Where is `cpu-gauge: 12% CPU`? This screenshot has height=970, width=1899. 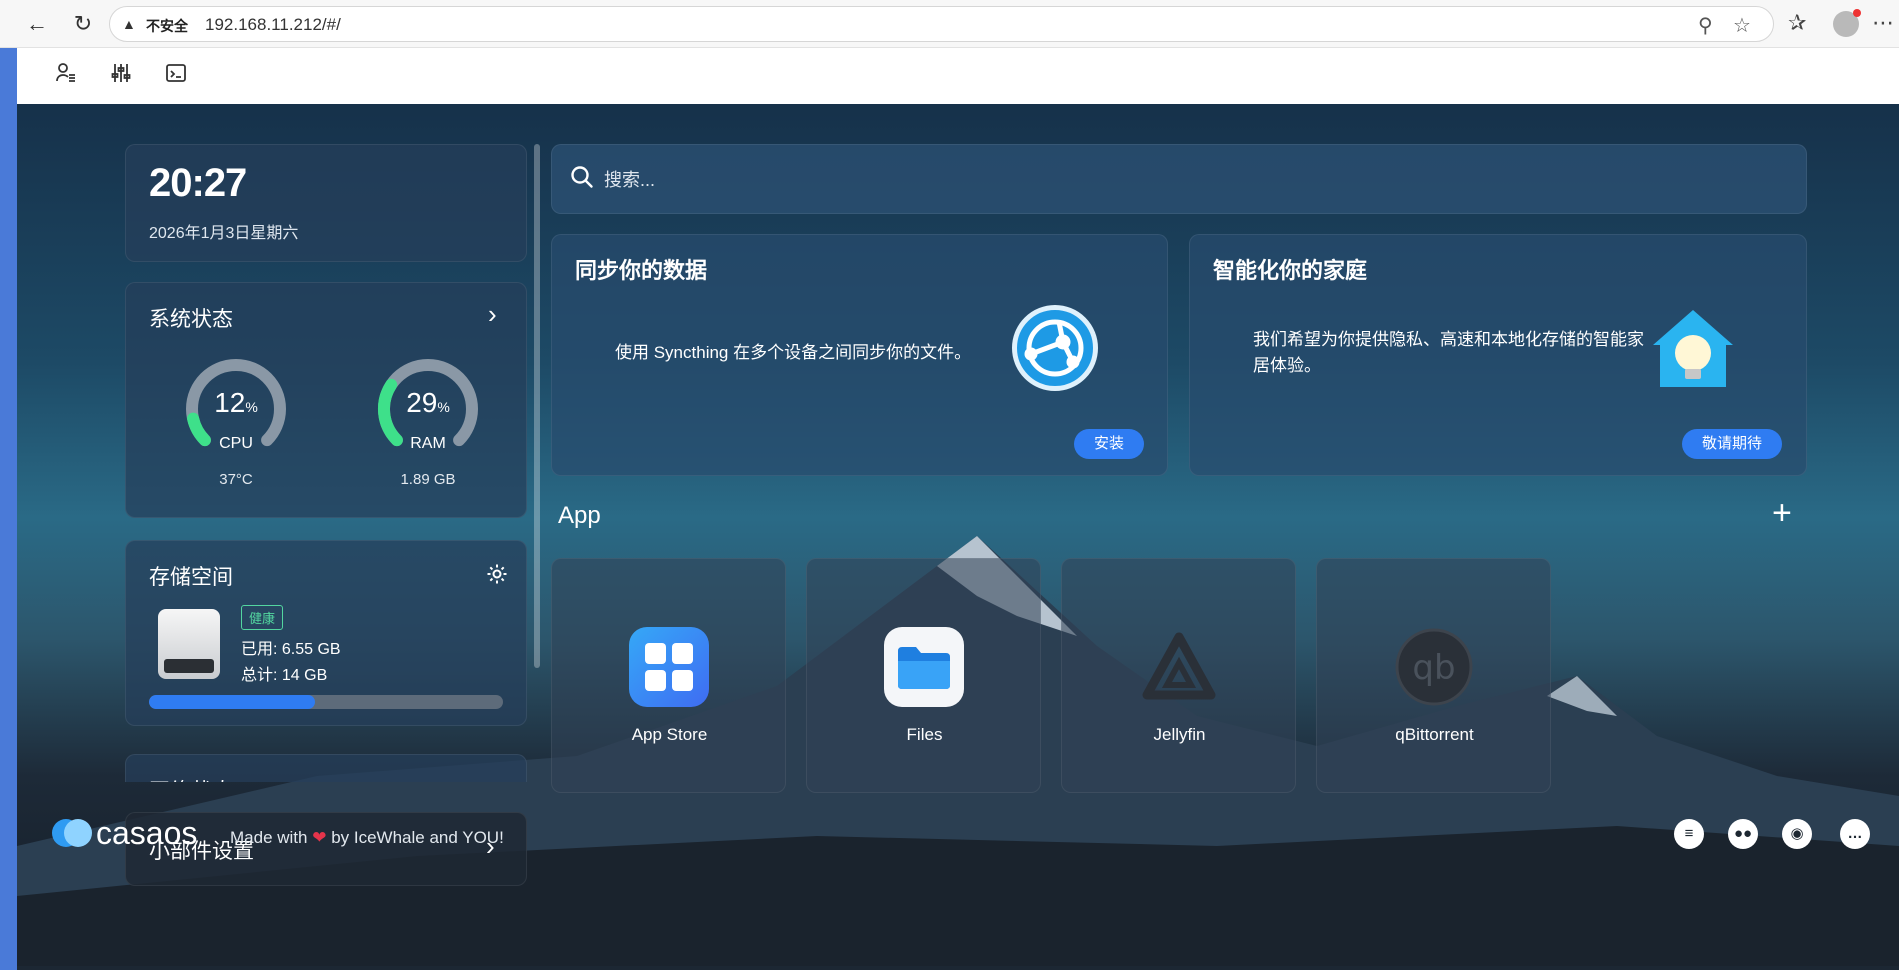
cpu-gauge: 12% CPU is located at coordinates (236, 409).